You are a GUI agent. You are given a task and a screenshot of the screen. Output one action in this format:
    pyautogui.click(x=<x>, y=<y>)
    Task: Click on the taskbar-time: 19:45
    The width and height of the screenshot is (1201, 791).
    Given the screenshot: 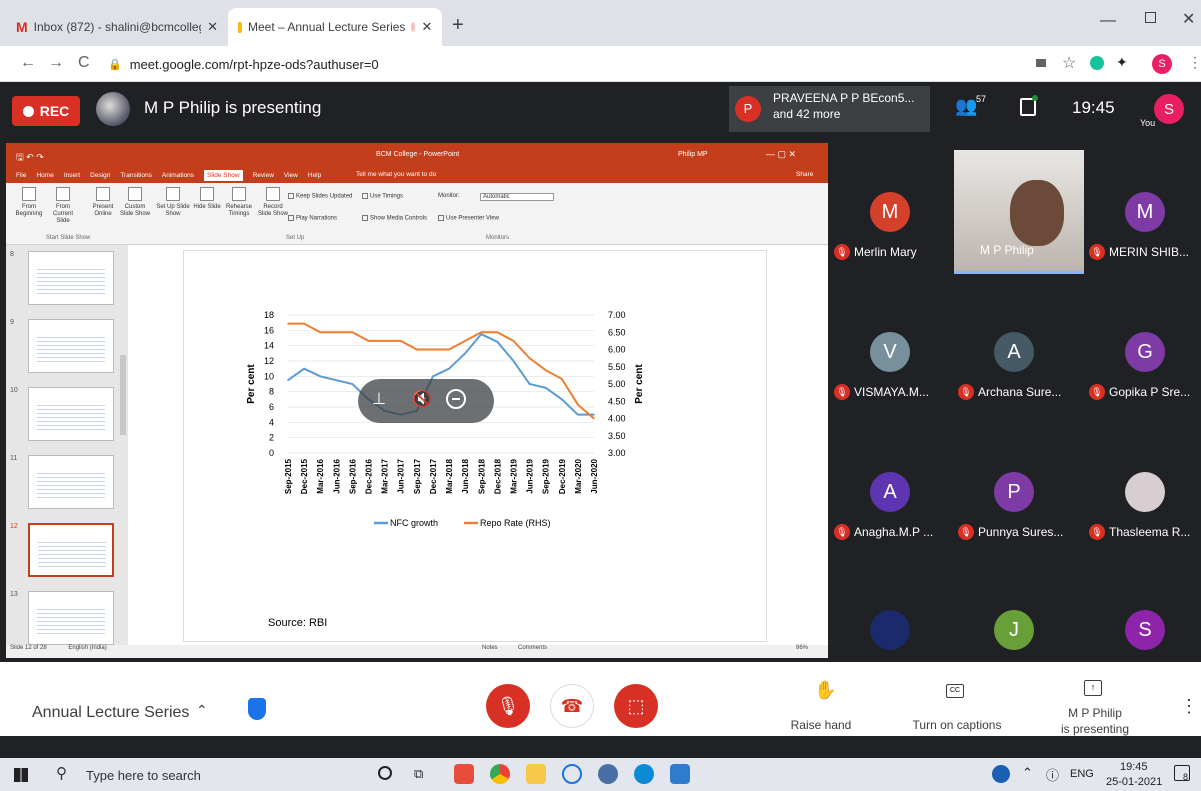 What is the action you would take?
    pyautogui.click(x=1134, y=767)
    